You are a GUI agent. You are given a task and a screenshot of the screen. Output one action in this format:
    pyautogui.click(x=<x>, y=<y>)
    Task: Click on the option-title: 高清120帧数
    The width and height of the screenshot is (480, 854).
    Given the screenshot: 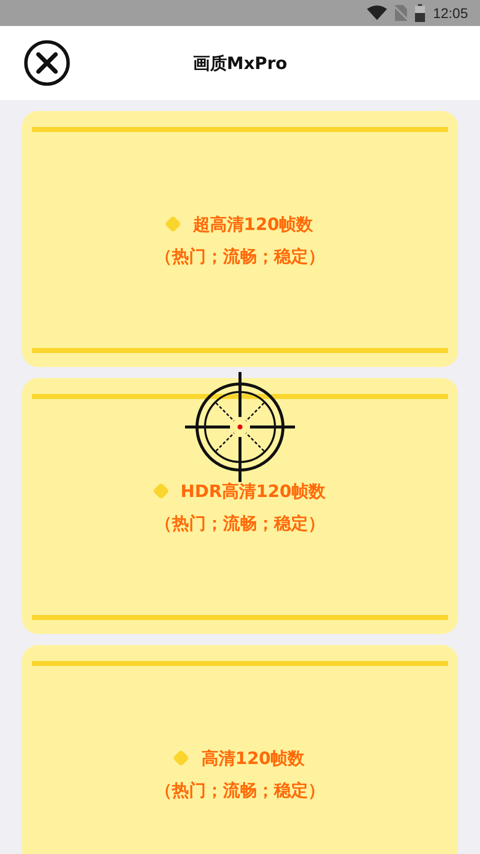 What is the action you would take?
    pyautogui.click(x=253, y=759)
    